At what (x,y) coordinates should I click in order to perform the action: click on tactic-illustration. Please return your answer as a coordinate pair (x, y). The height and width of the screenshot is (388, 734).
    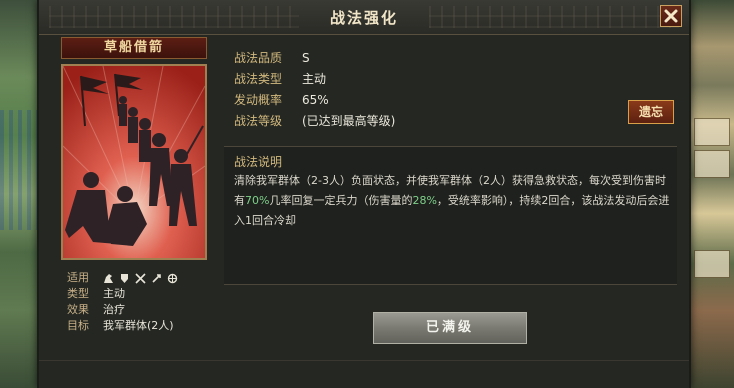
    Looking at the image, I should click on (134, 162).